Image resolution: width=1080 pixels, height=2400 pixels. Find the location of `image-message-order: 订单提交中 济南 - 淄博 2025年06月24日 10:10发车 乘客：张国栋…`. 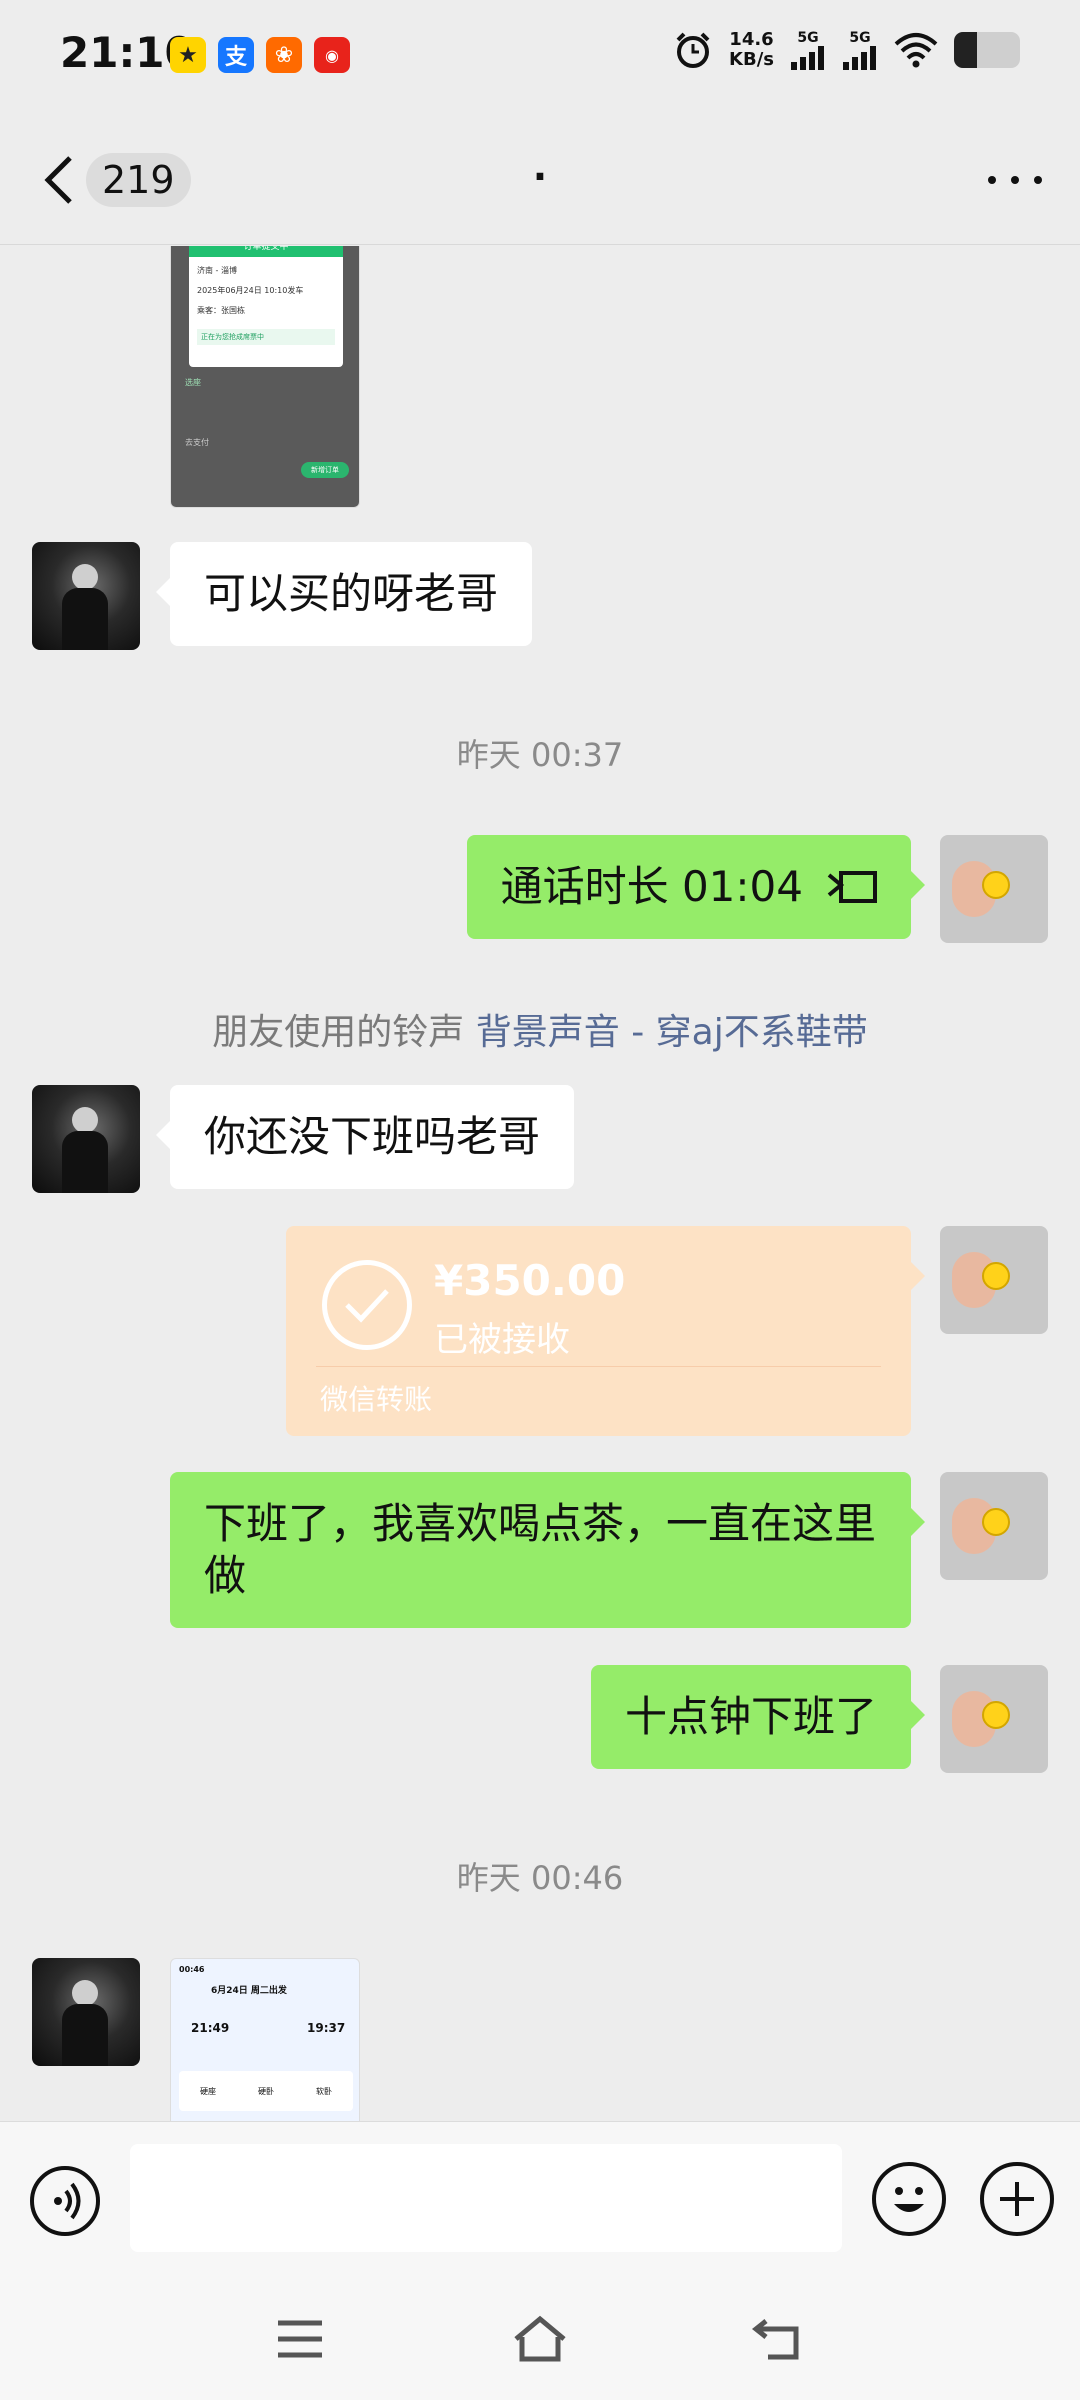

image-message-order: 订单提交中 济南 - 淄博 2025年06月24日 10:10发车 乘客：张国栋… is located at coordinates (265, 377).